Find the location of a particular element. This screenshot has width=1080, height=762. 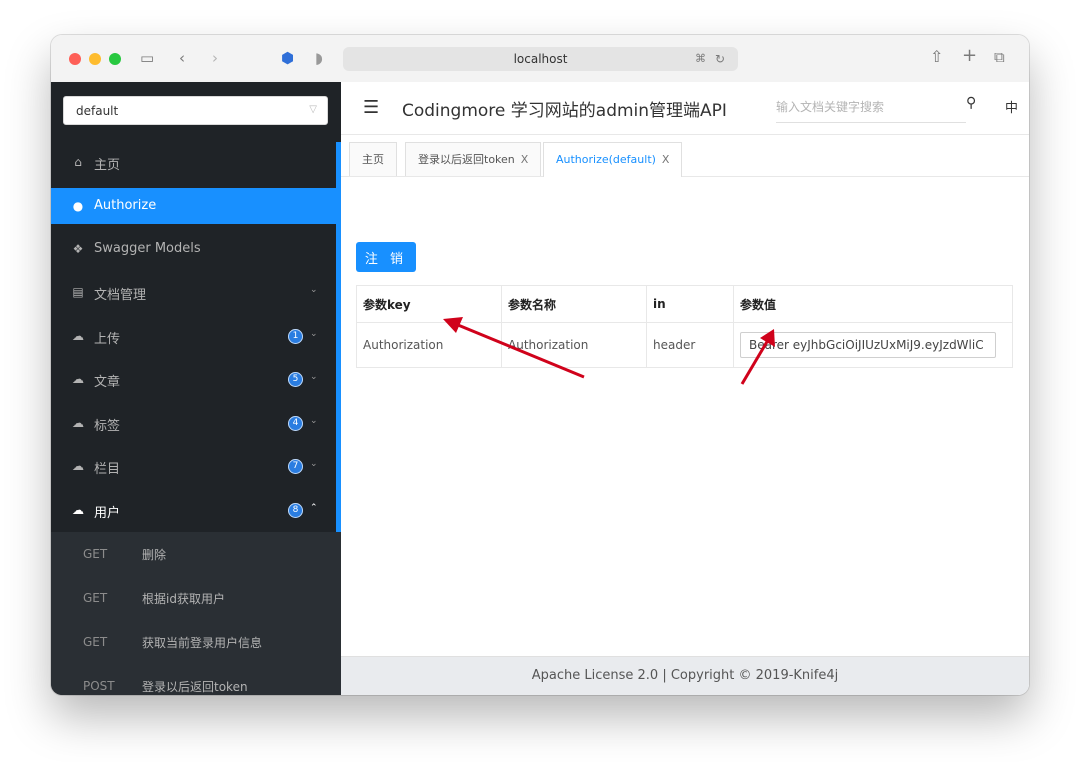

tab-label: 主页 is located at coordinates (373, 159).